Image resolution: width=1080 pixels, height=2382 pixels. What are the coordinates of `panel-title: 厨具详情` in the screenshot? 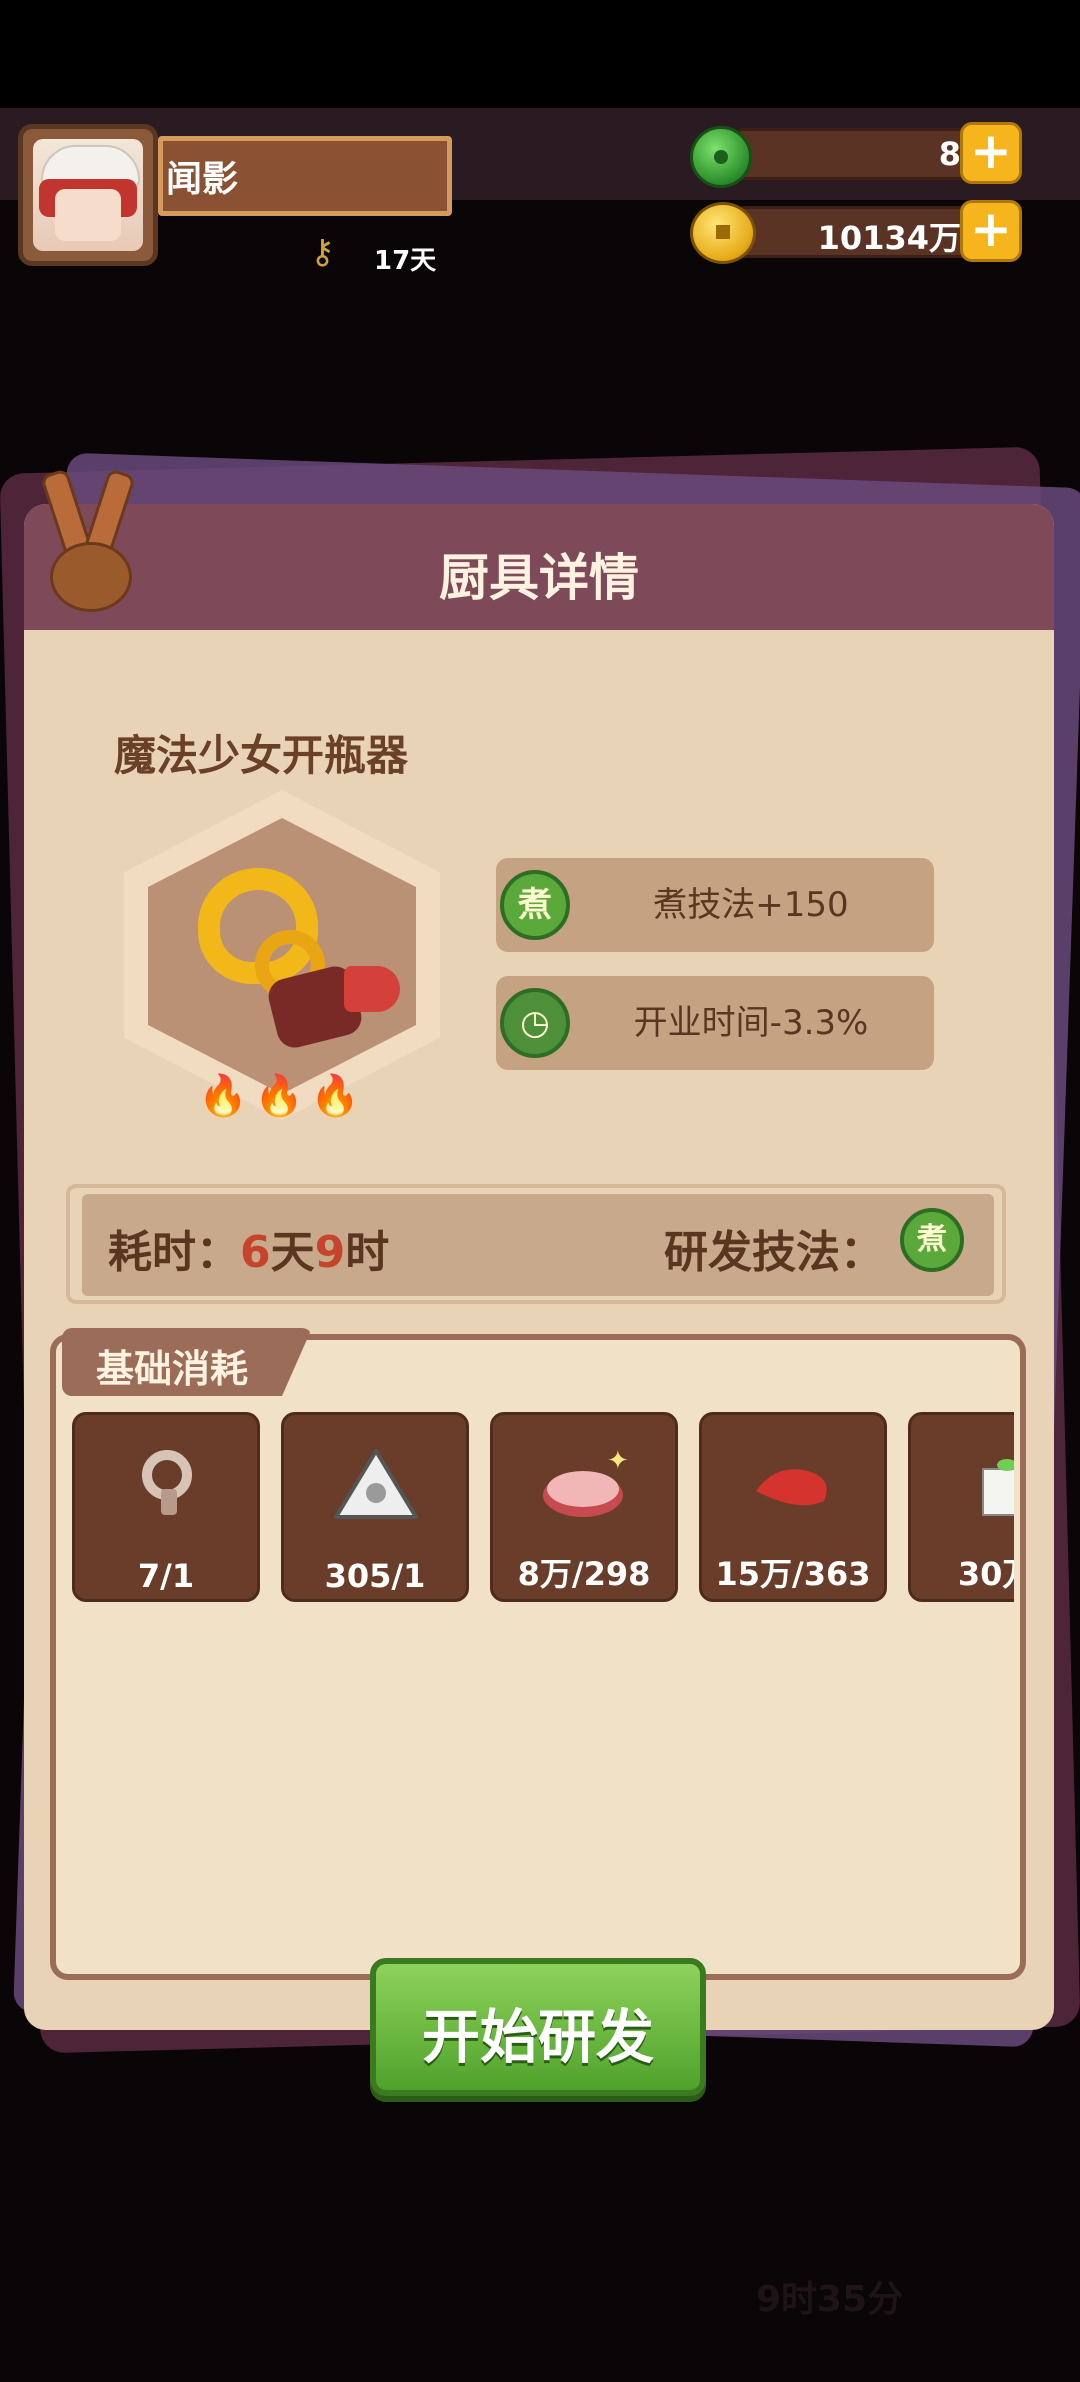 It's located at (539, 578).